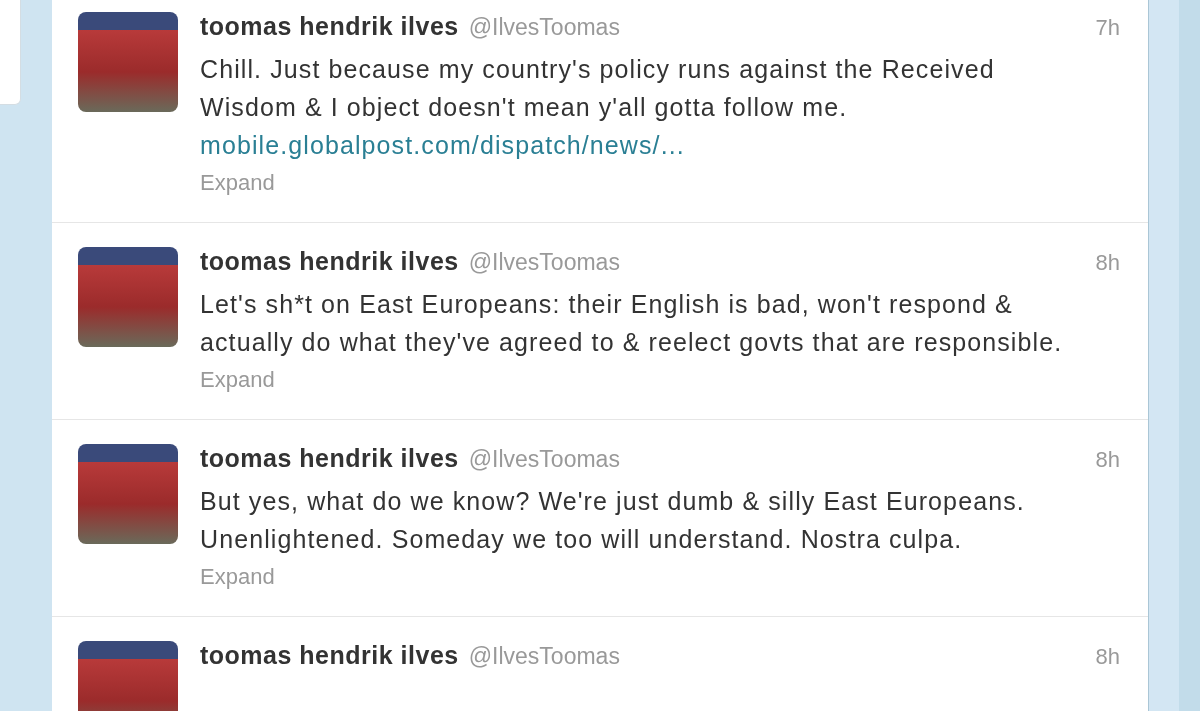 This screenshot has width=1200, height=711. Describe the element at coordinates (1107, 28) in the screenshot. I see `tweet-time: 7h` at that location.